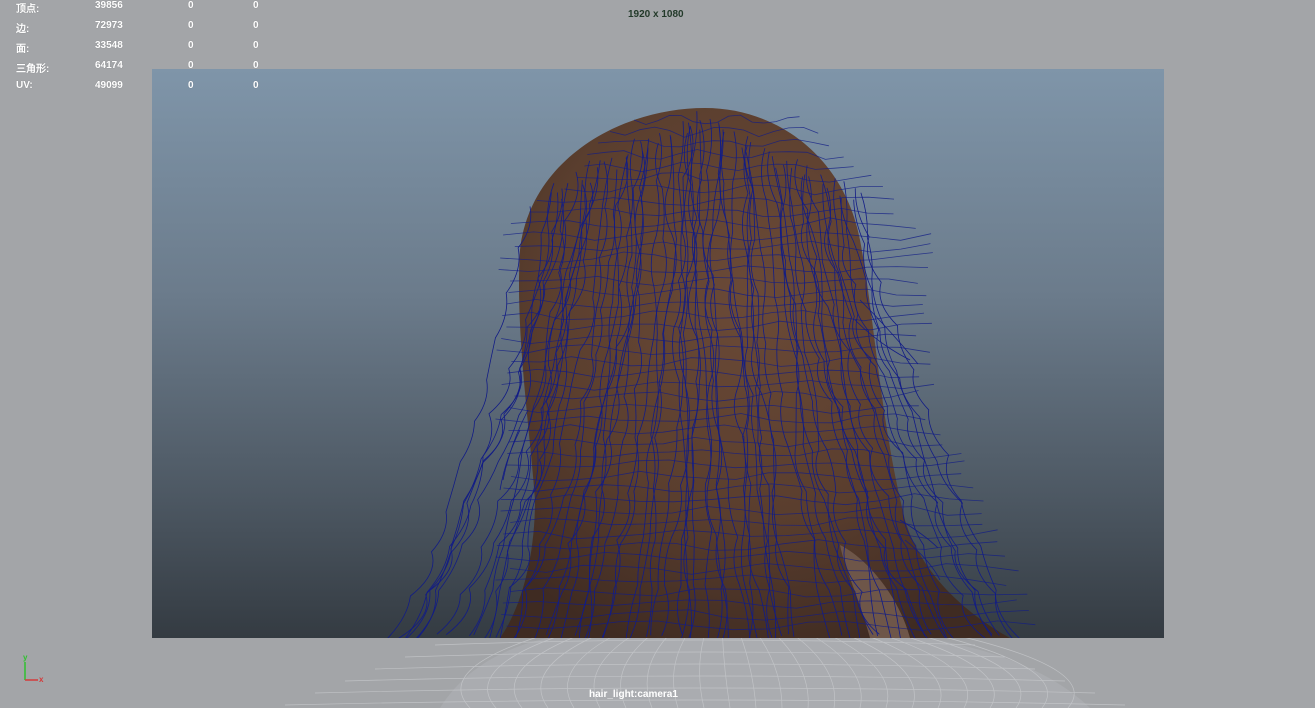 The image size is (1315, 708). Describe the element at coordinates (705, 670) in the screenshot. I see `body-mesh` at that location.